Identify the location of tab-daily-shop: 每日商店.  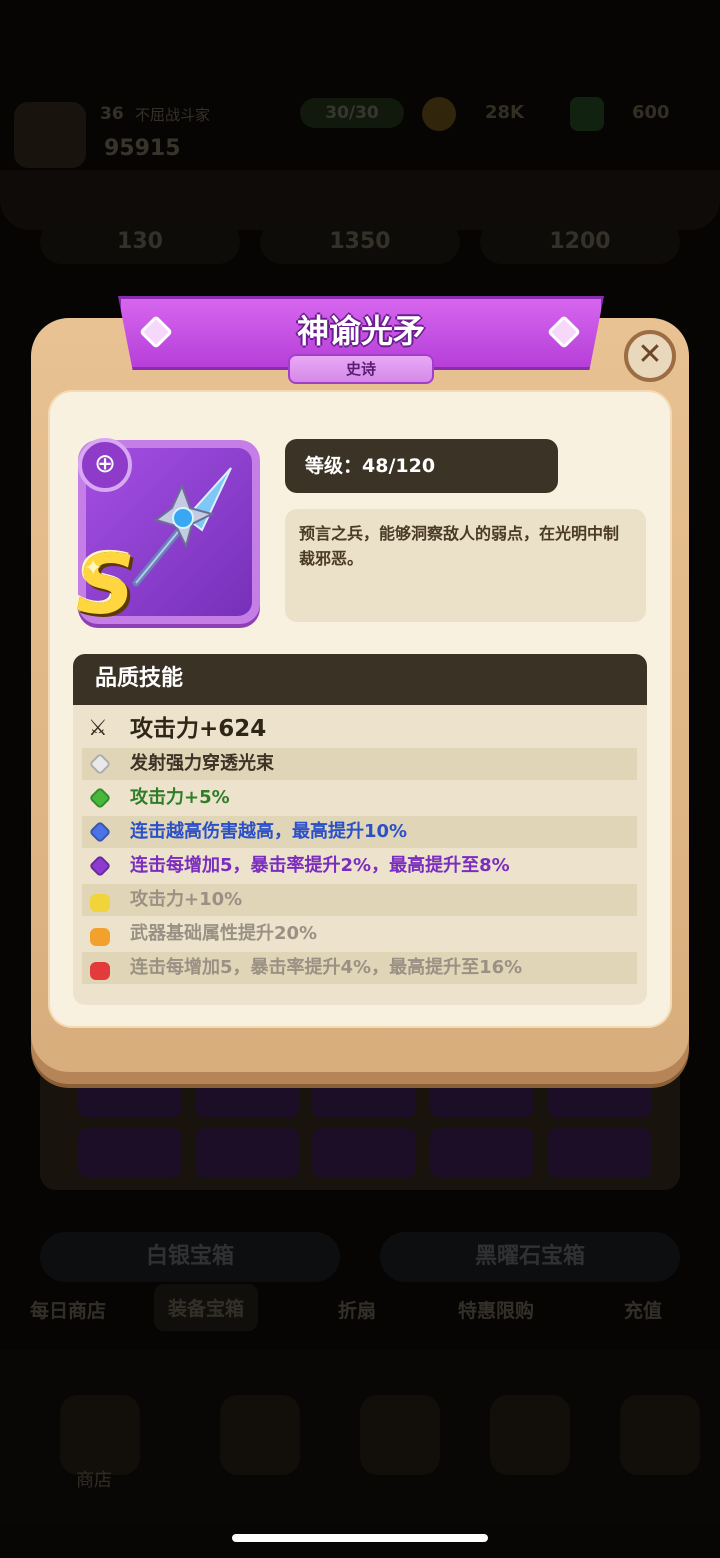
(68, 1309).